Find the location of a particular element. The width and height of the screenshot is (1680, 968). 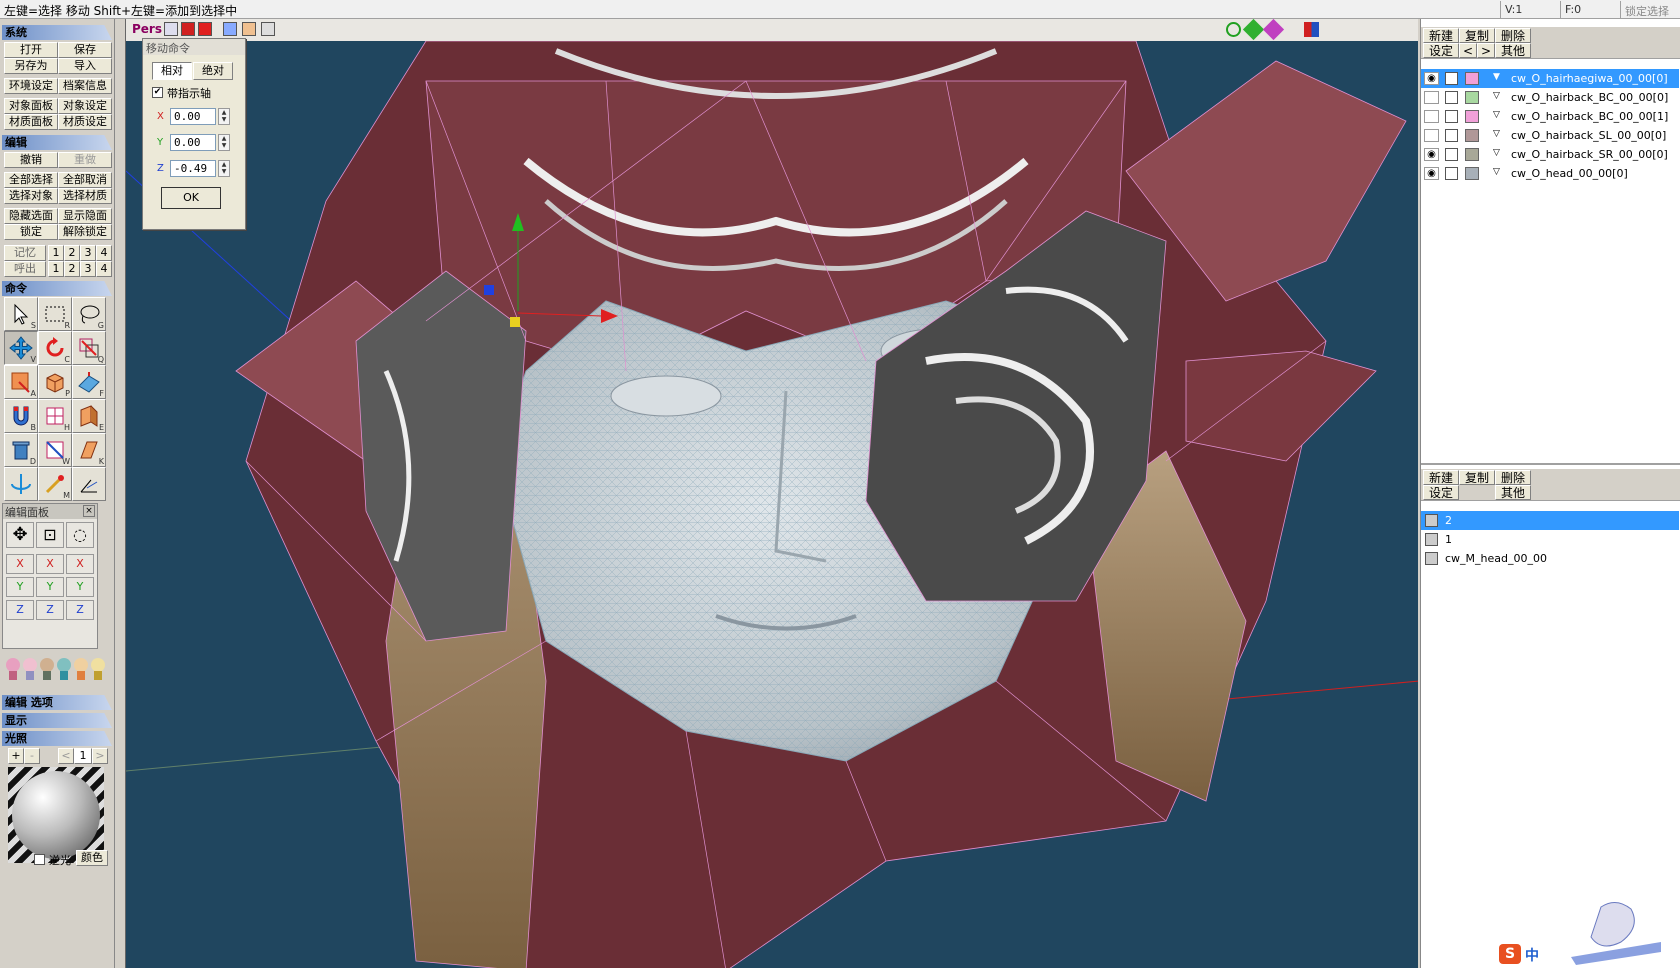

object-row: ◉ ▽ cw_O_hairback_SR_00_00[0] is located at coordinates (1550, 154).